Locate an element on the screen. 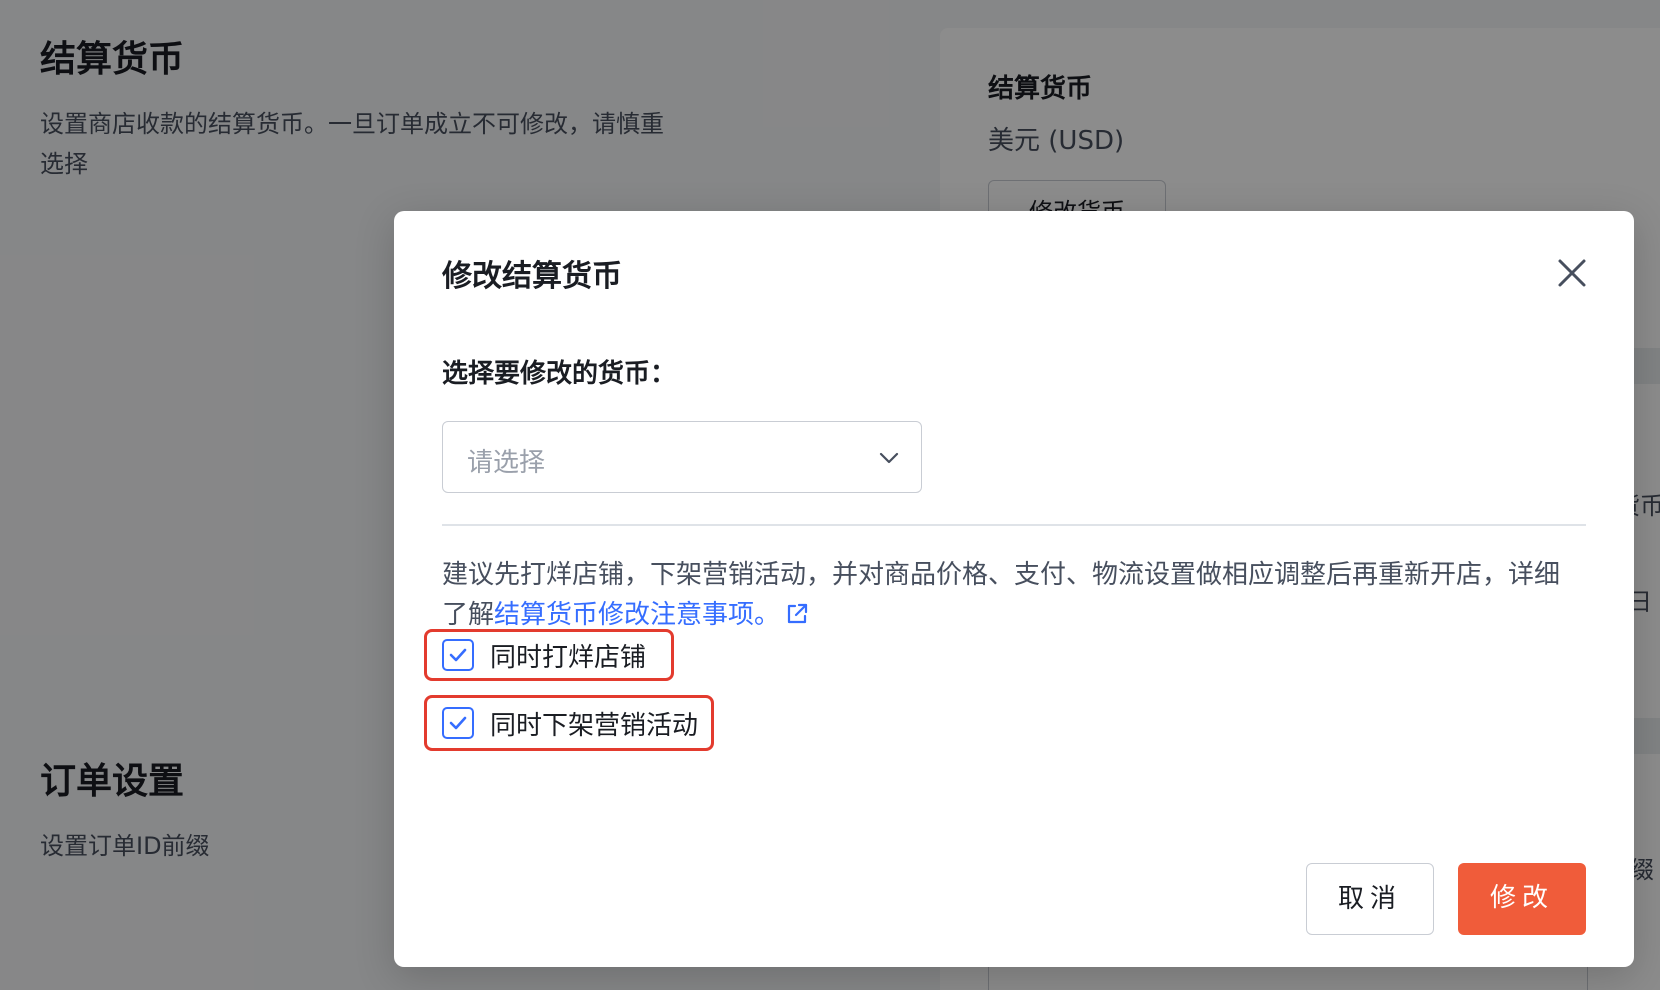 This screenshot has width=1660, height=990. dialog-divider is located at coordinates (1014, 525).